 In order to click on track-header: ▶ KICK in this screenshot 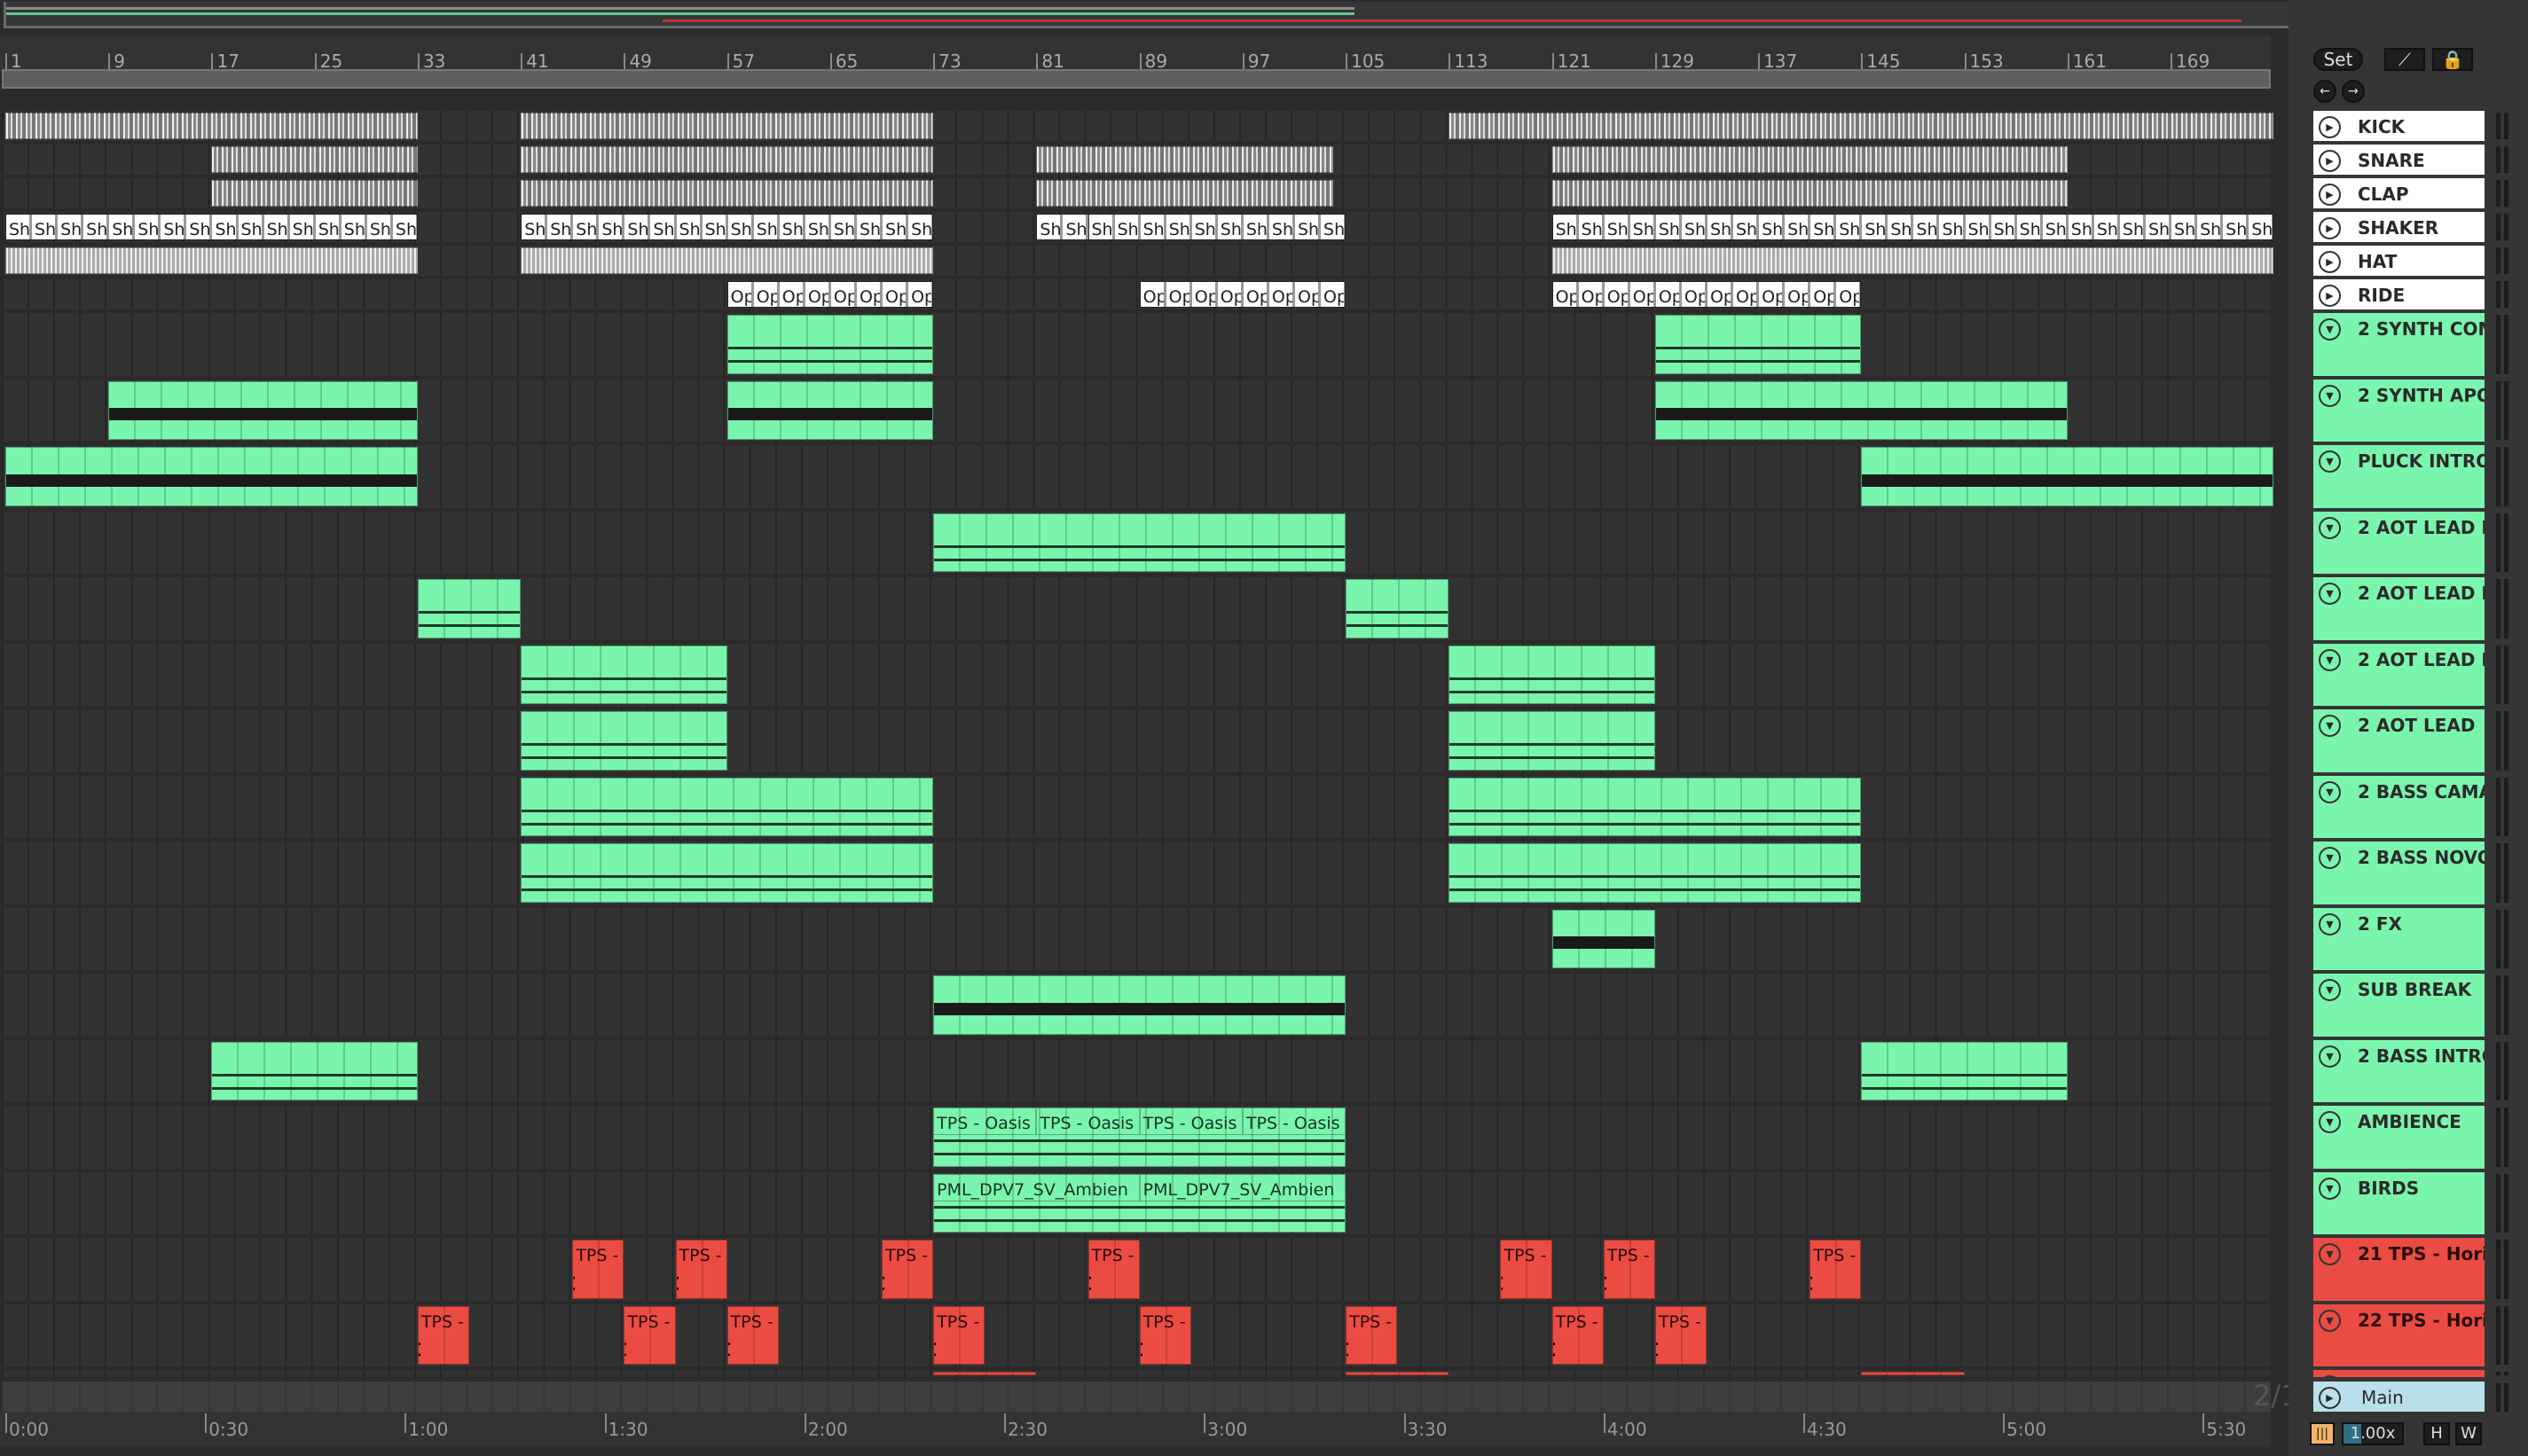, I will do `click(2399, 126)`.